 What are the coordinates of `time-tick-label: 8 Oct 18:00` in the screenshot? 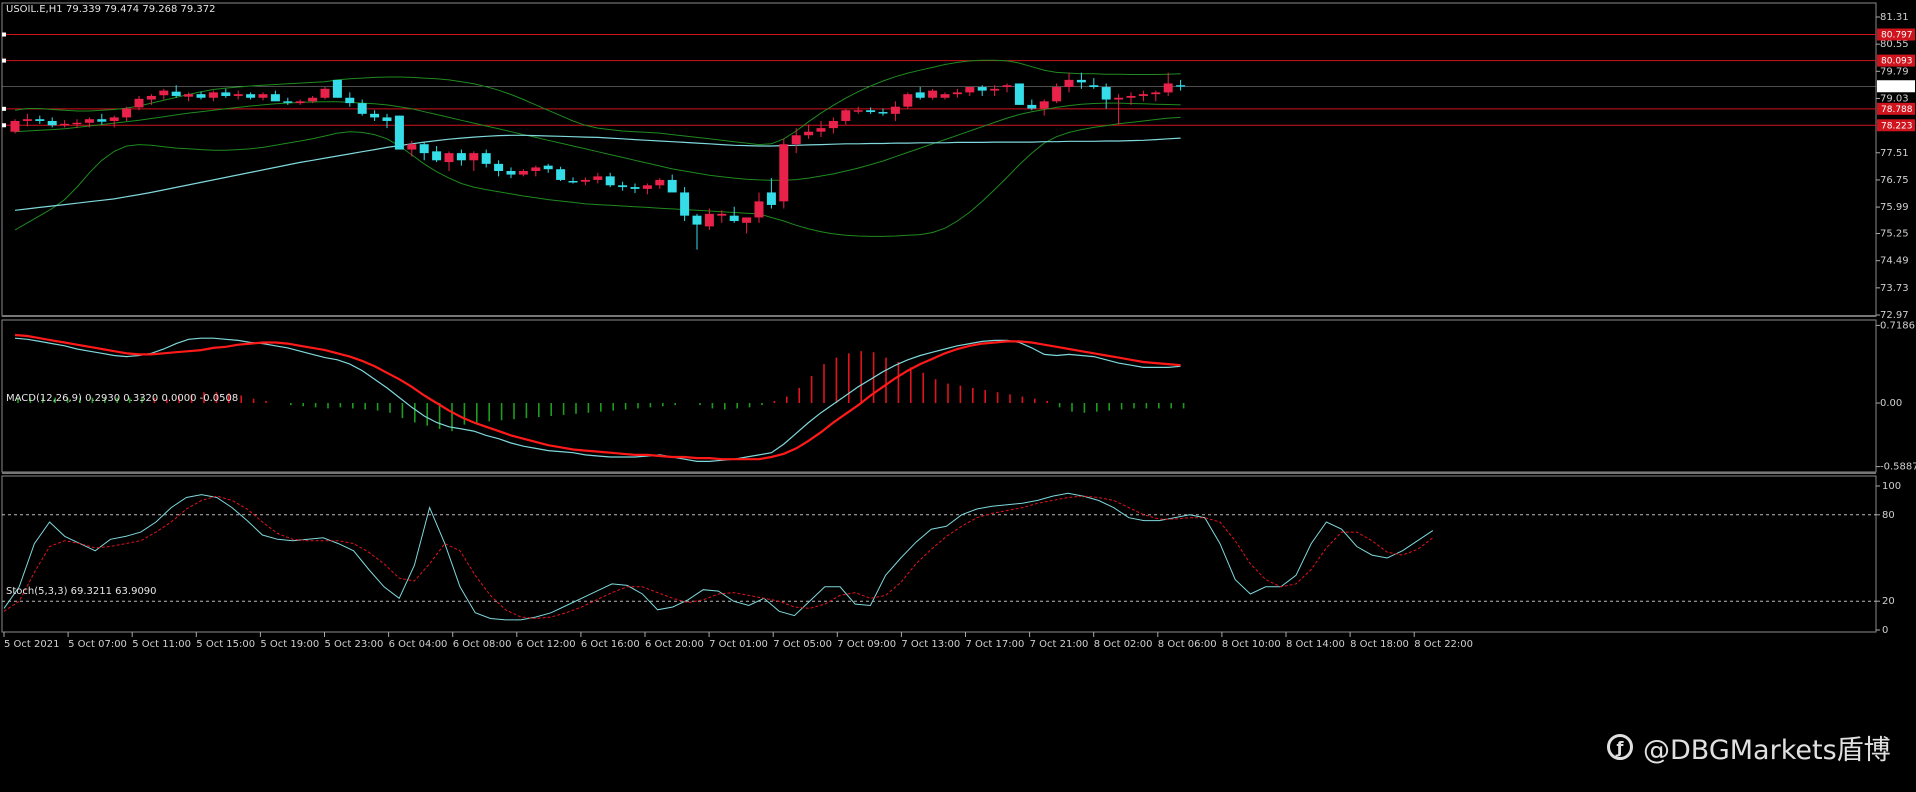 It's located at (1379, 644).